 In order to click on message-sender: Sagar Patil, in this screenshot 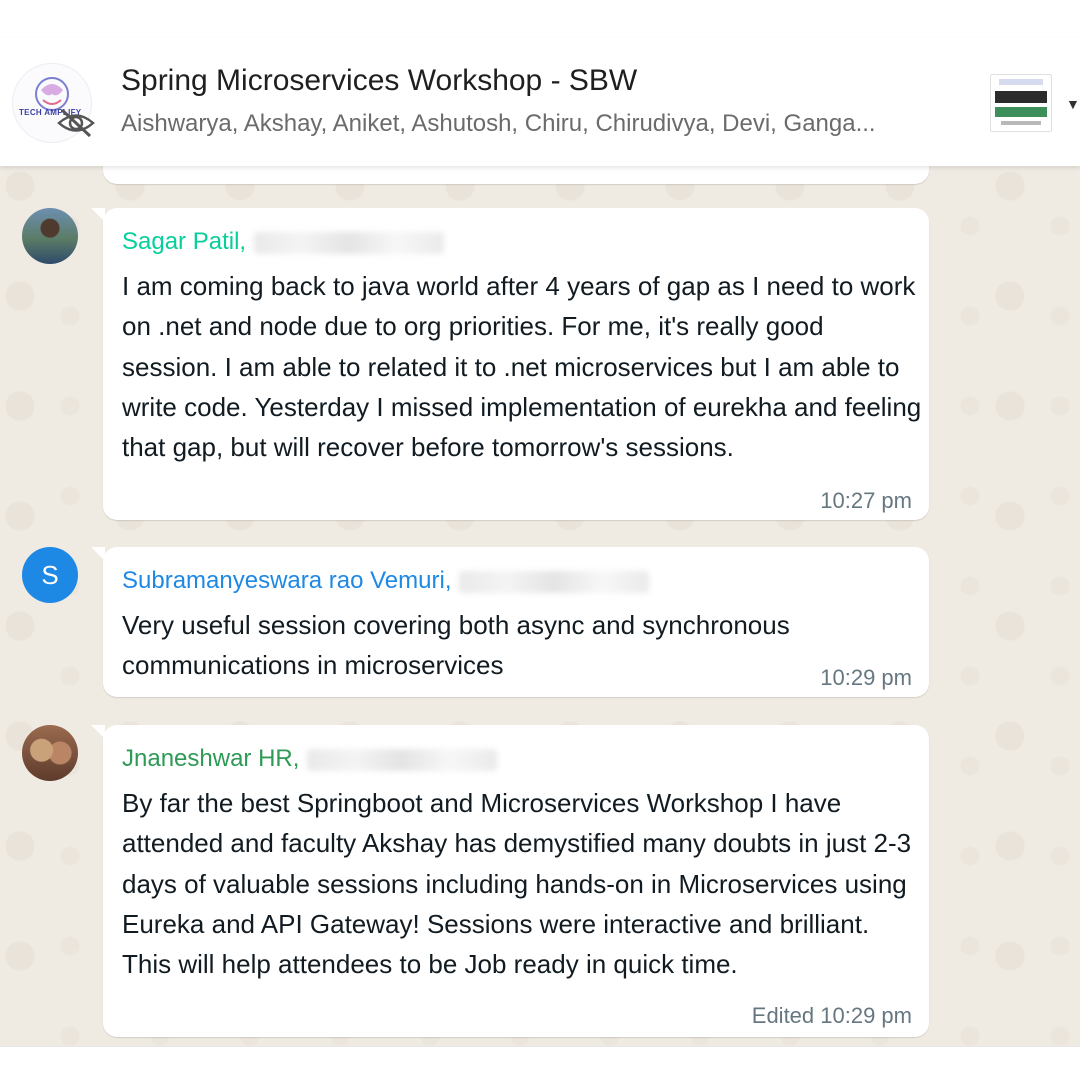, I will do `click(283, 242)`.